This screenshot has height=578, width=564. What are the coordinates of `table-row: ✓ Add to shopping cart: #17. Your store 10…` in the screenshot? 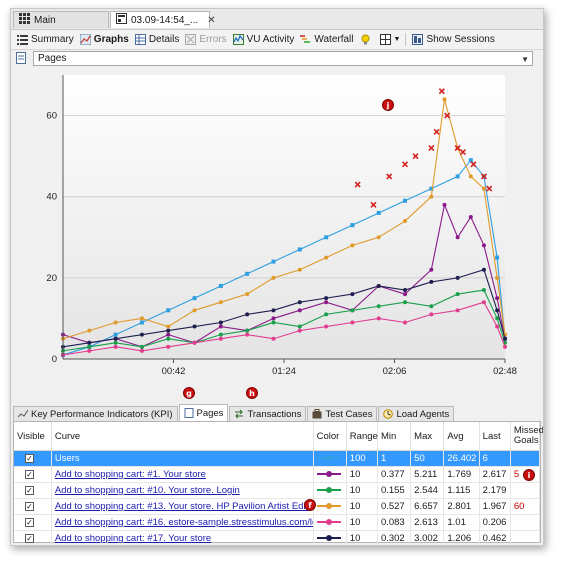 It's located at (277, 537).